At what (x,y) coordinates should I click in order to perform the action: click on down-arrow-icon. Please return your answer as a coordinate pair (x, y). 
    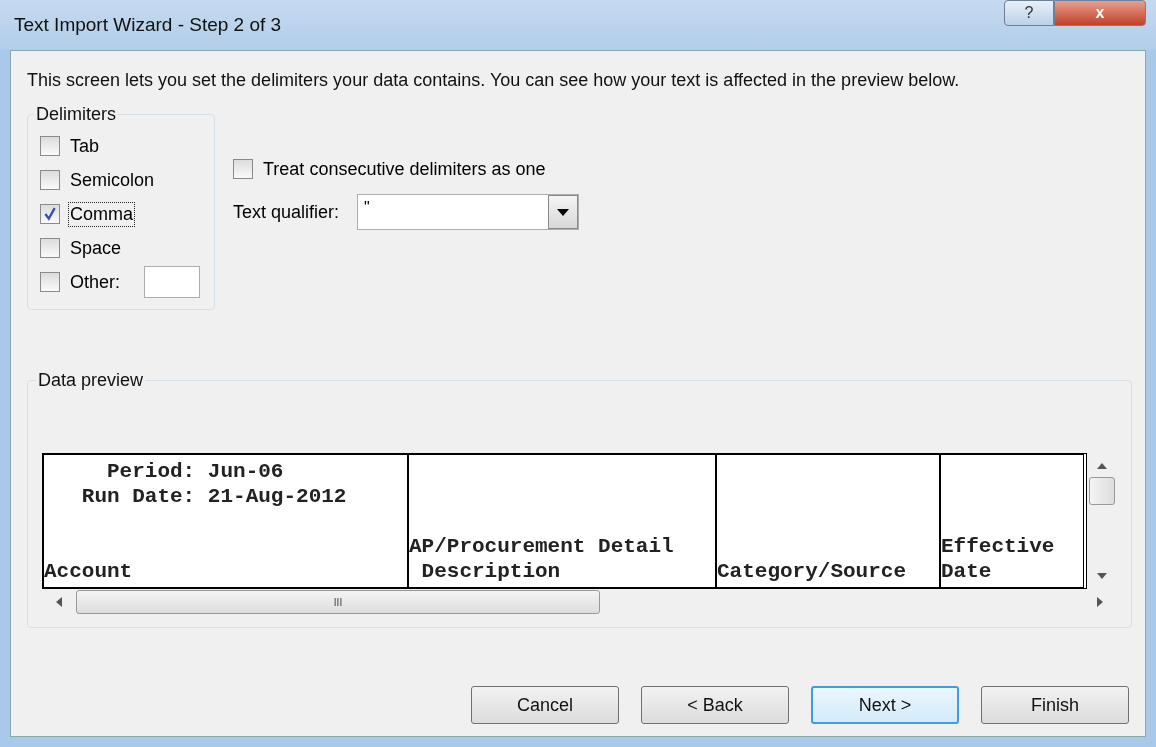
    Looking at the image, I should click on (1102, 576).